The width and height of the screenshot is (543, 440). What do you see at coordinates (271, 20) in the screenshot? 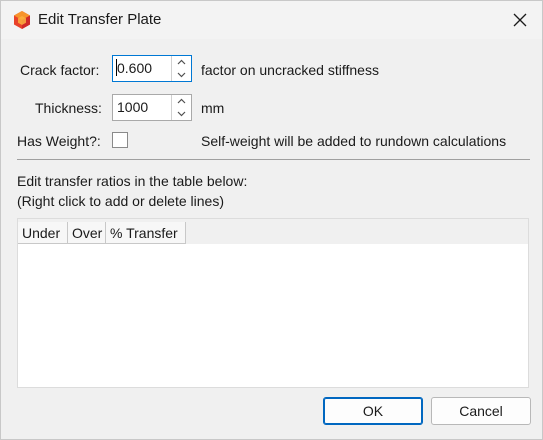
I see `title-bar: Edit Transfer Plate` at bounding box center [271, 20].